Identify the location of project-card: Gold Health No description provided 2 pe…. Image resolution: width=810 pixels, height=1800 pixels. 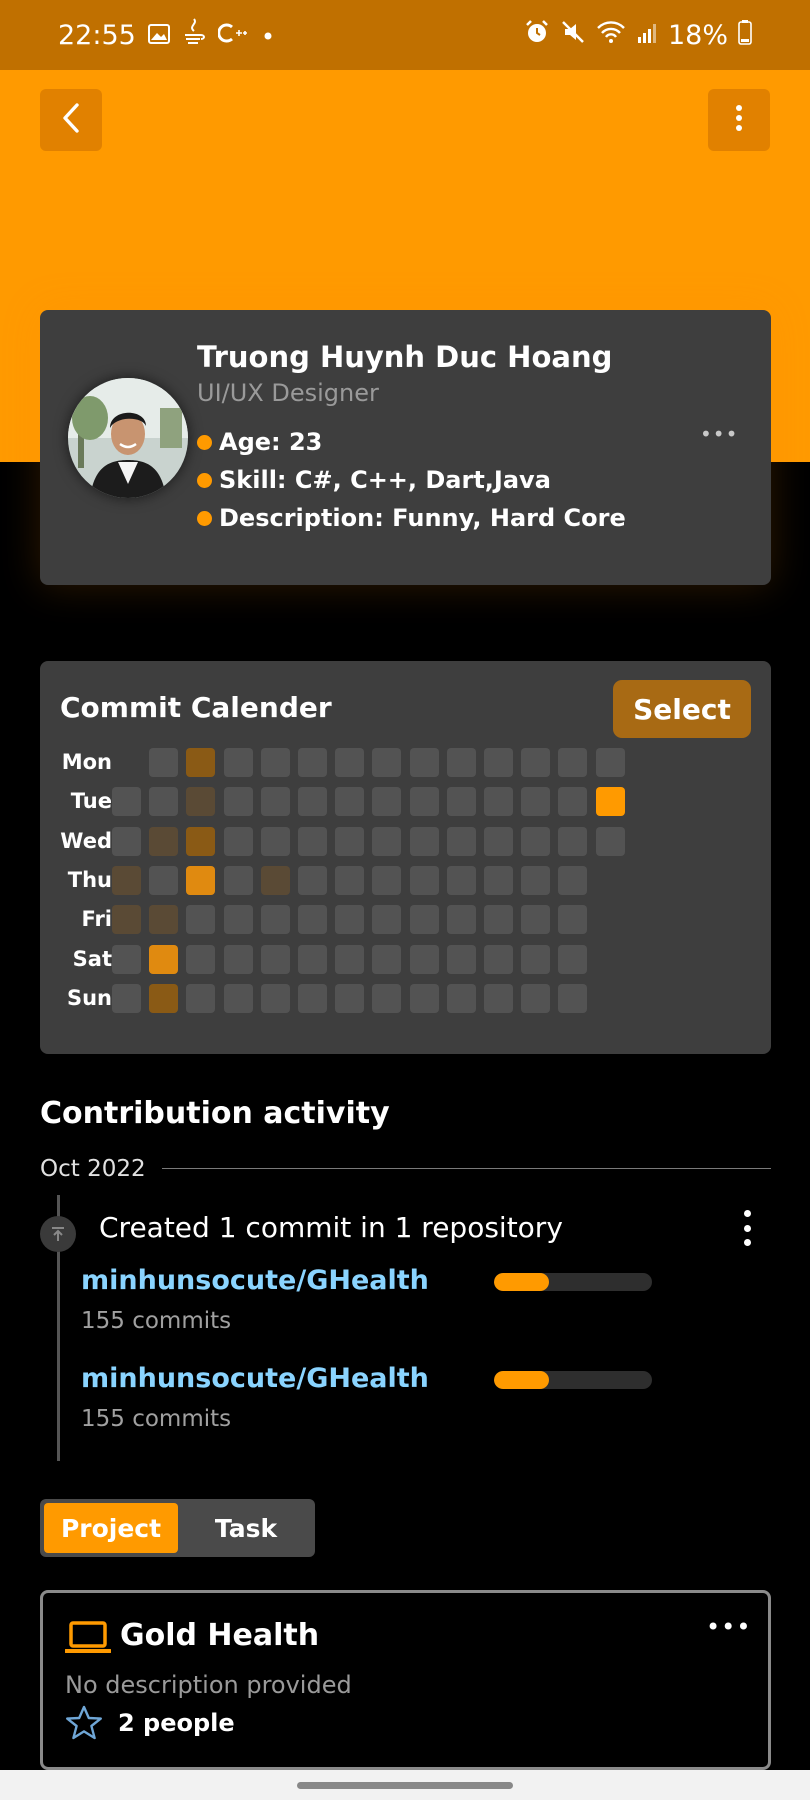
(405, 1680).